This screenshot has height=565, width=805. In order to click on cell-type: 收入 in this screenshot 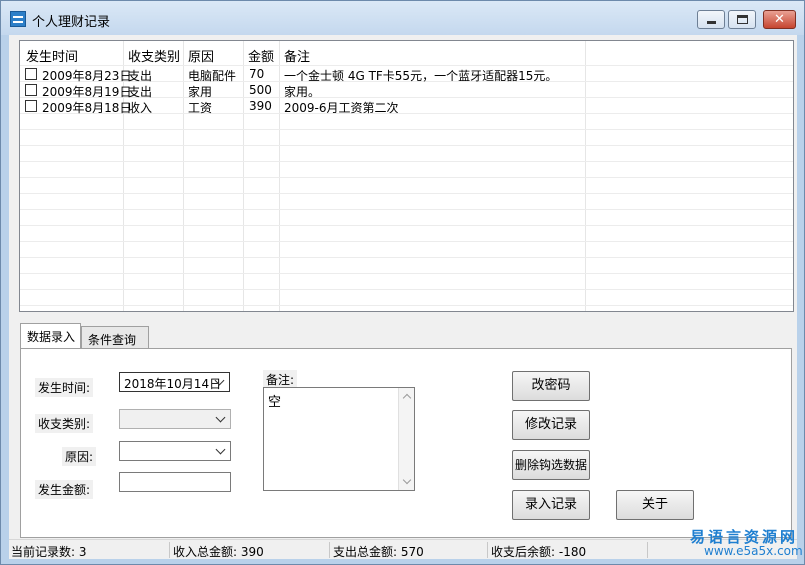, I will do `click(140, 108)`.